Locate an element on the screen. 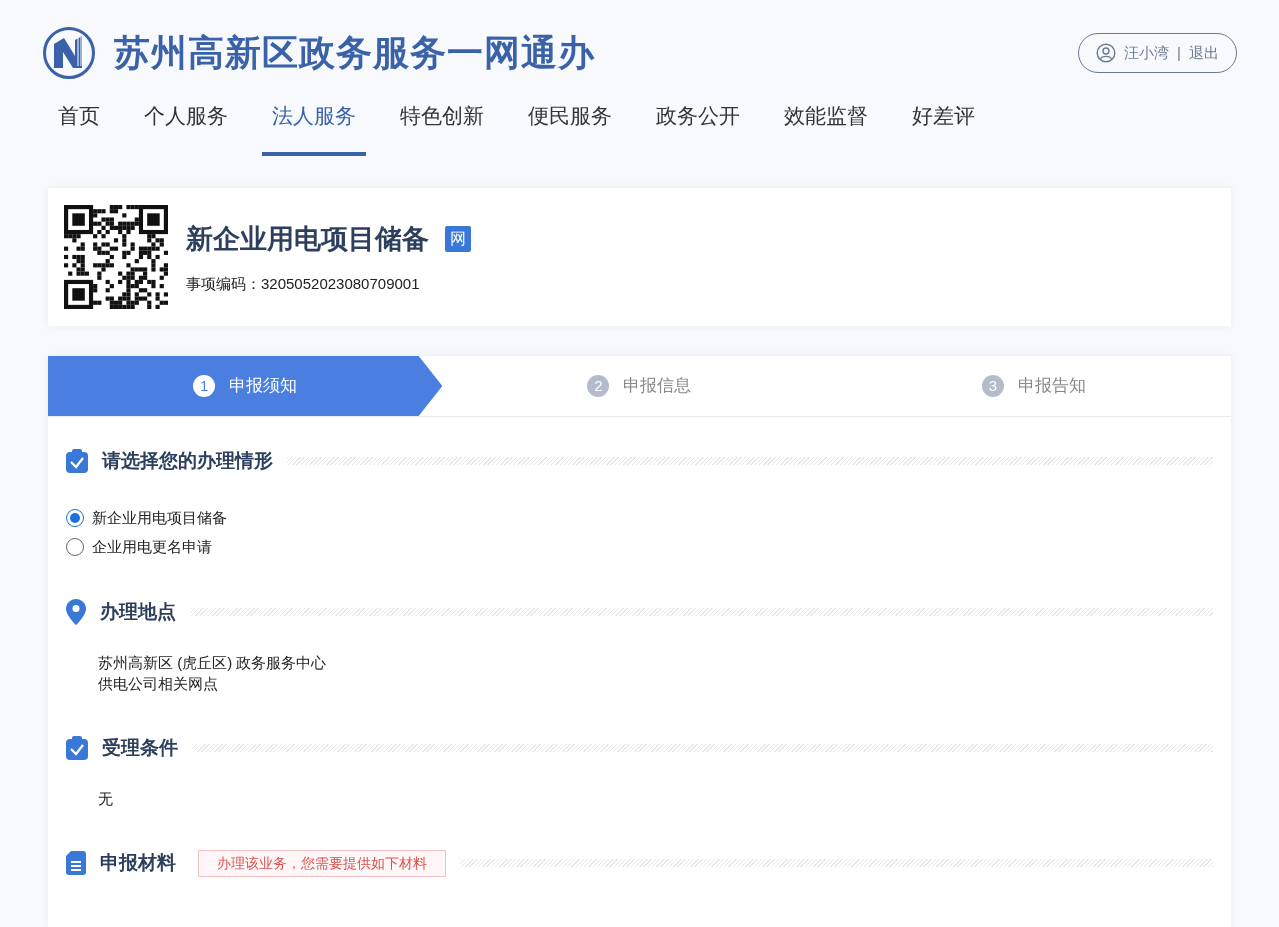 This screenshot has height=927, width=1279. nav-tab: 首页 is located at coordinates (79, 128).